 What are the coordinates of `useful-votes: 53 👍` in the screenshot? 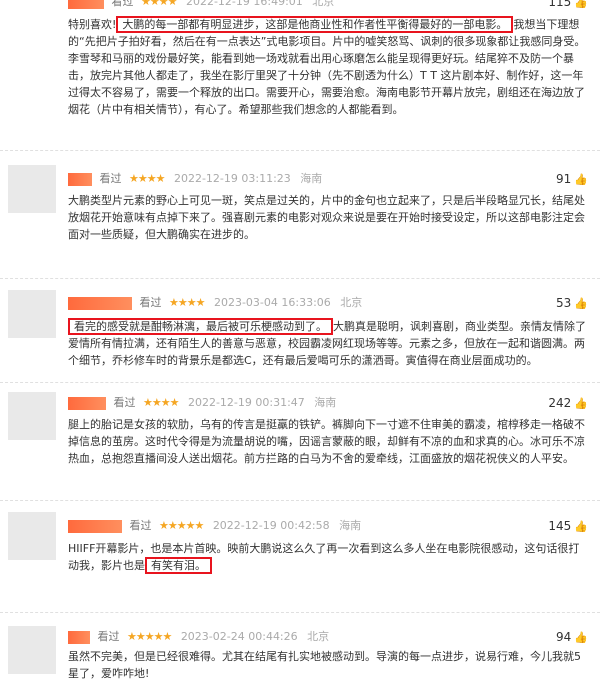 It's located at (572, 303).